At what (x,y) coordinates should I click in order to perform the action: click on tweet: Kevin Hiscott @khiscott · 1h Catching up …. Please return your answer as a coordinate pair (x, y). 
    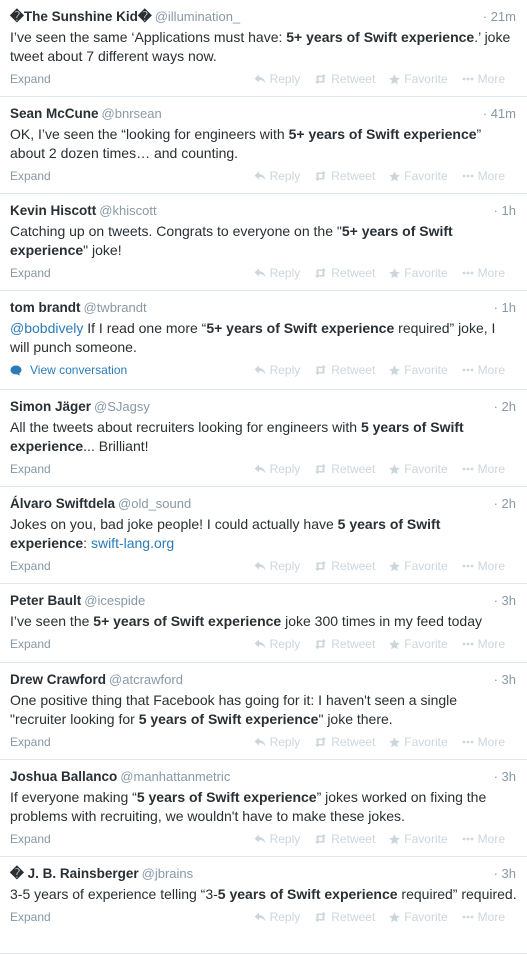
    Looking at the image, I should click on (263, 242).